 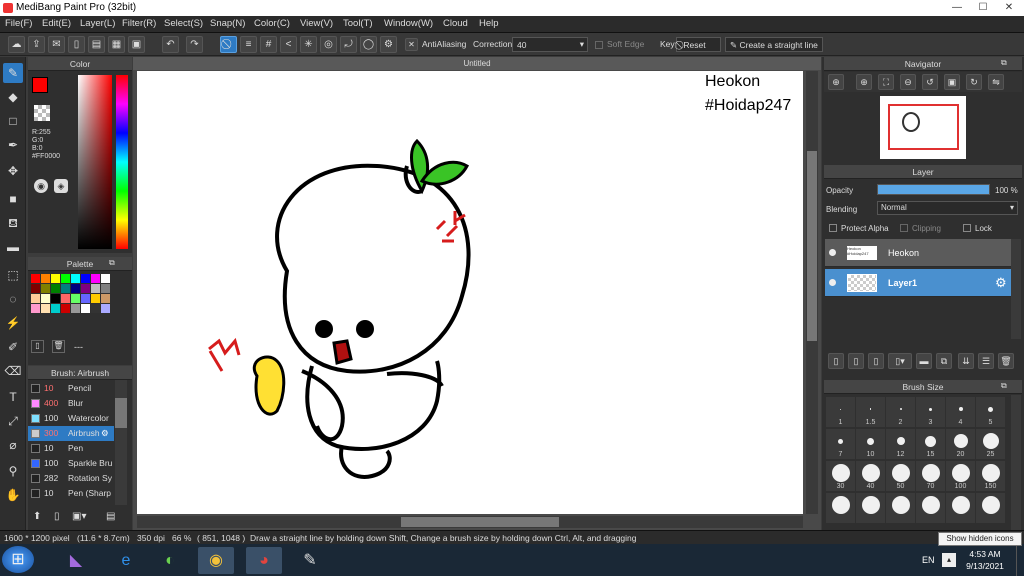 I want to click on menu-select: Select(S), so click(x=183, y=23).